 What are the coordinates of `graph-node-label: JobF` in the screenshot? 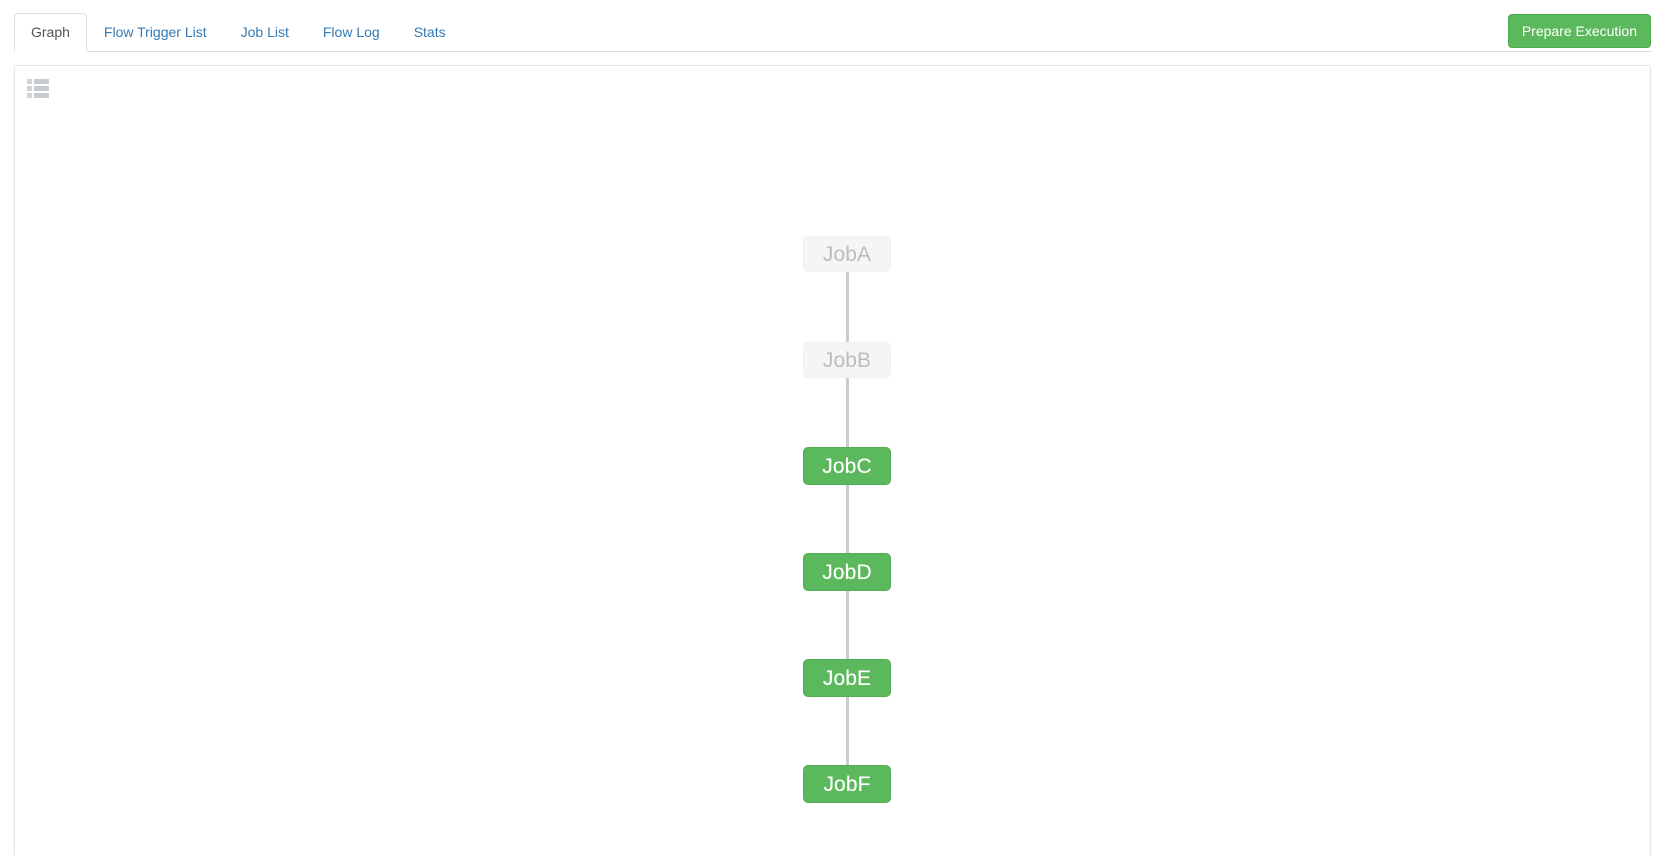 It's located at (847, 784).